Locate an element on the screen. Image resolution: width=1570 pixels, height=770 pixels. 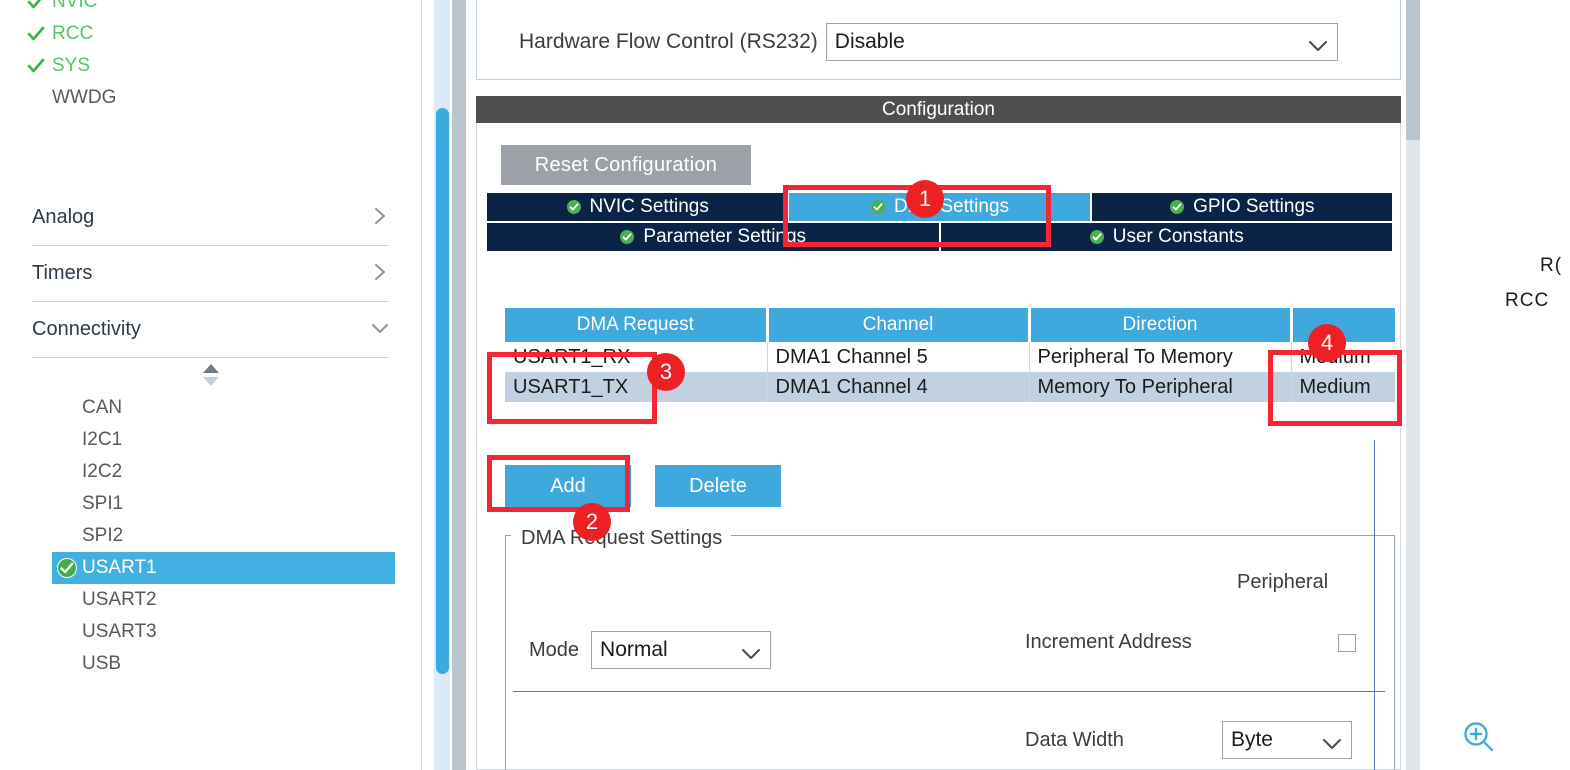
cell-dma-request: USART1_TX is located at coordinates (636, 387).